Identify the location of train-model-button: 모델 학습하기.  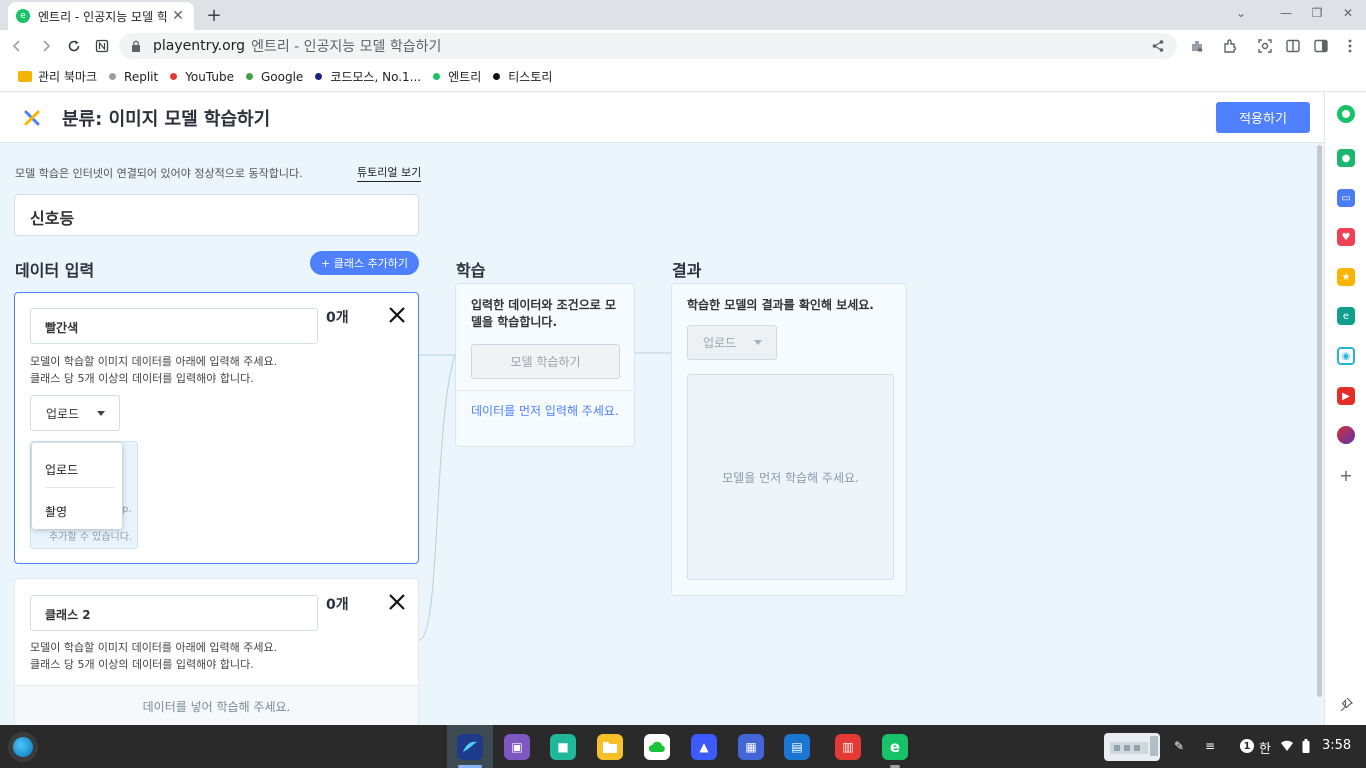
(545, 361).